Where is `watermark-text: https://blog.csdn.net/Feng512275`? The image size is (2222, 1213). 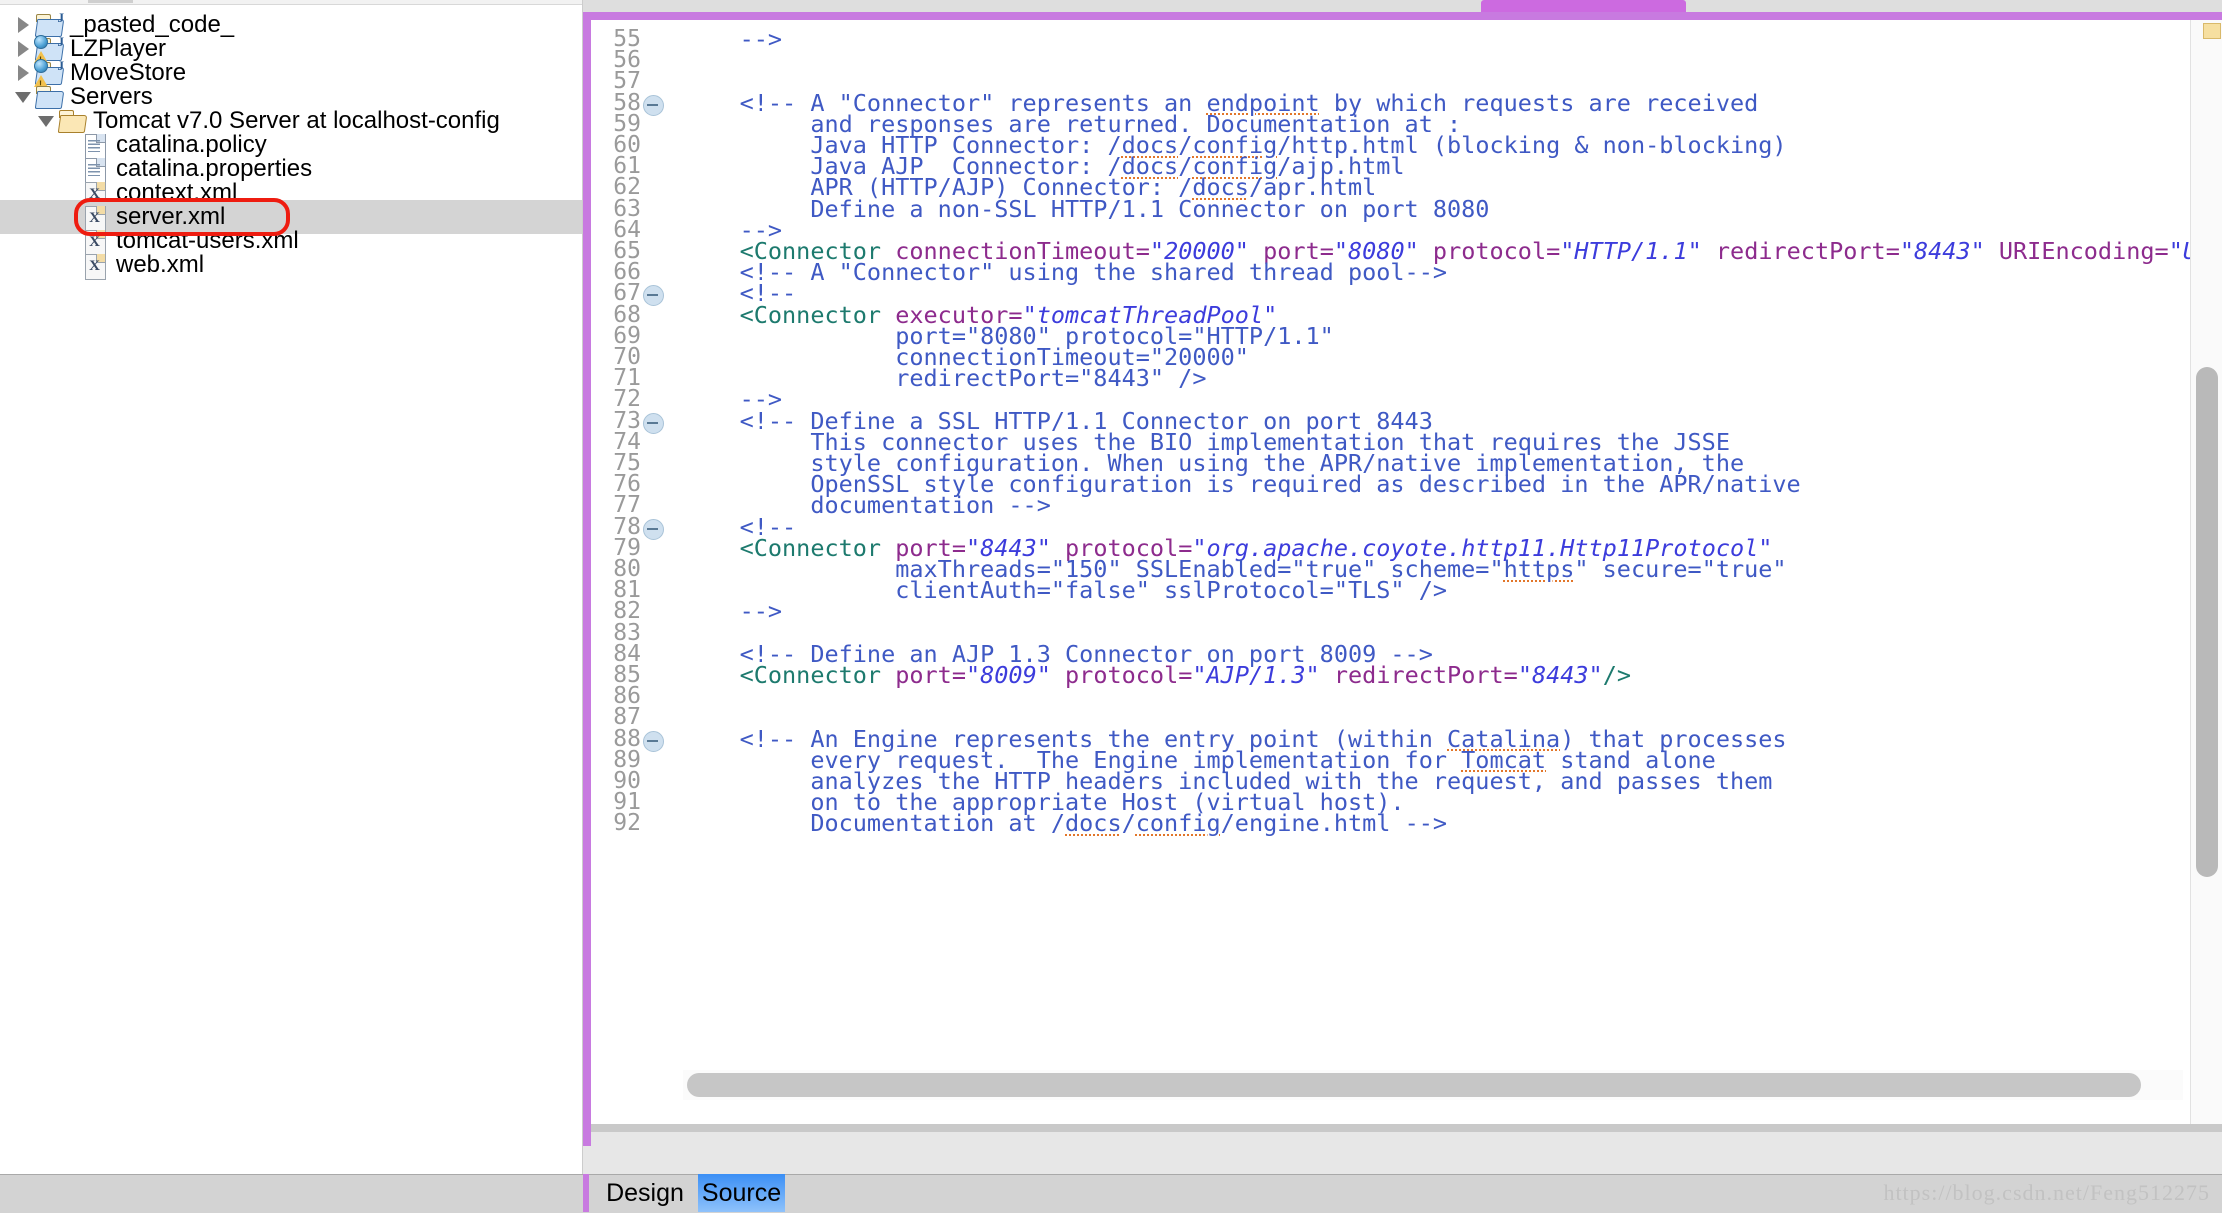 watermark-text: https://blog.csdn.net/Feng512275 is located at coordinates (2046, 1192).